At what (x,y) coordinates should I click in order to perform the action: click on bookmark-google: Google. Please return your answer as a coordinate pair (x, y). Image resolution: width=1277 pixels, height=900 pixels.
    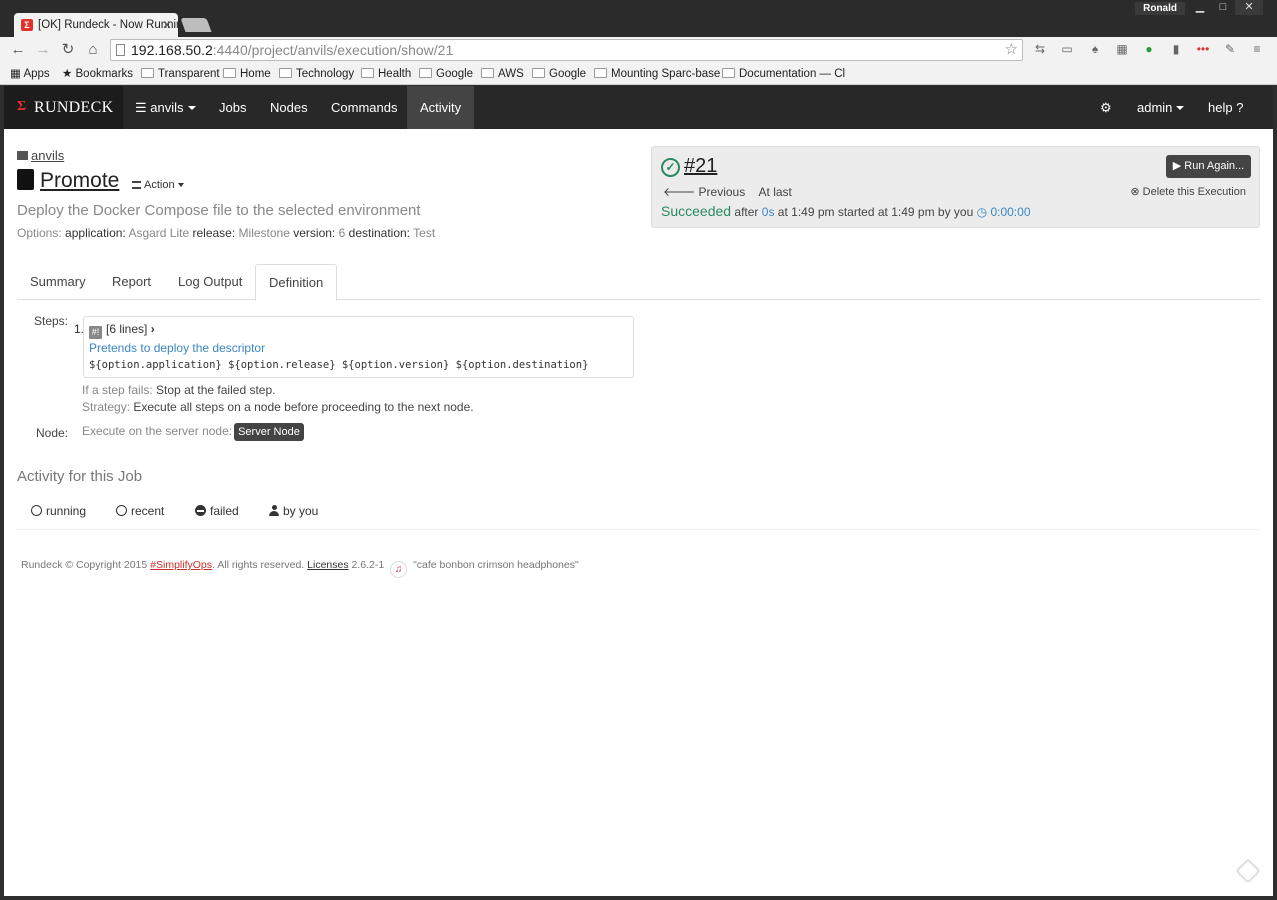
    Looking at the image, I should click on (446, 74).